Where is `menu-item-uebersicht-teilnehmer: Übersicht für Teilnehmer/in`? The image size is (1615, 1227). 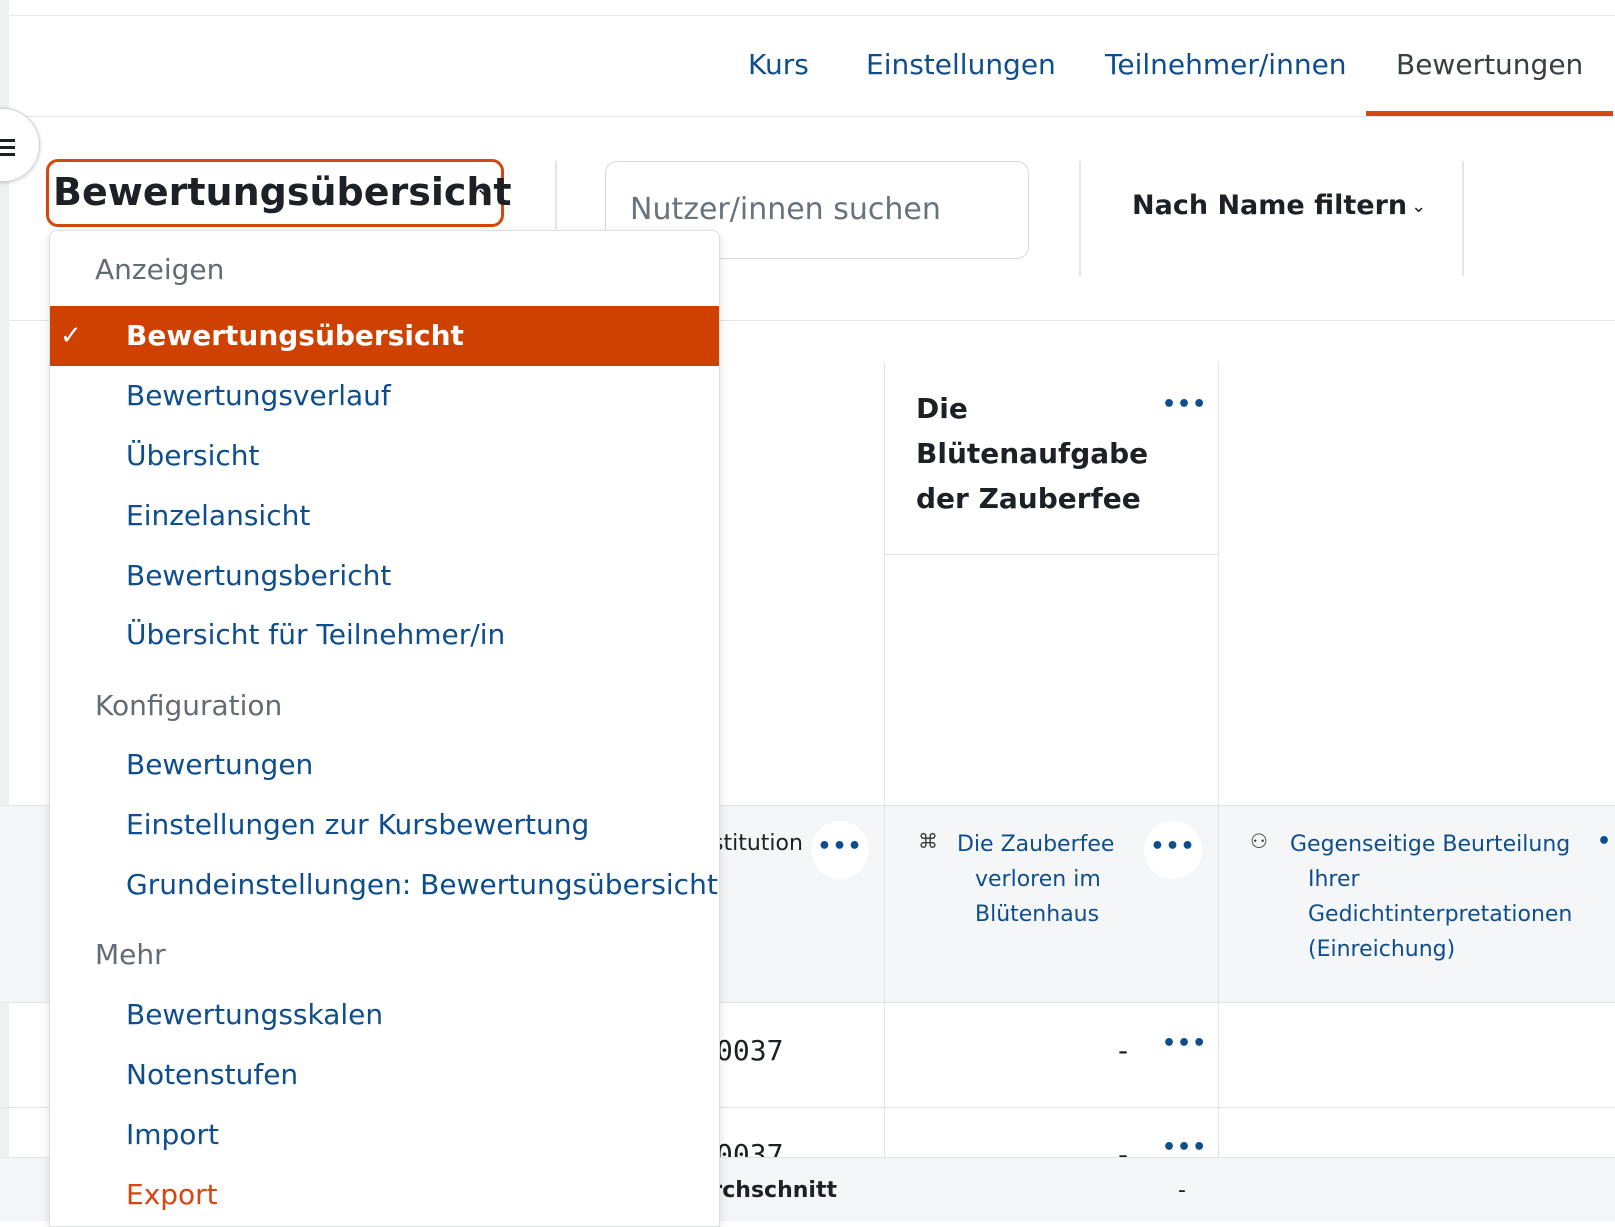 menu-item-uebersicht-teilnehmer: Übersicht für Teilnehmer/in is located at coordinates (384, 635).